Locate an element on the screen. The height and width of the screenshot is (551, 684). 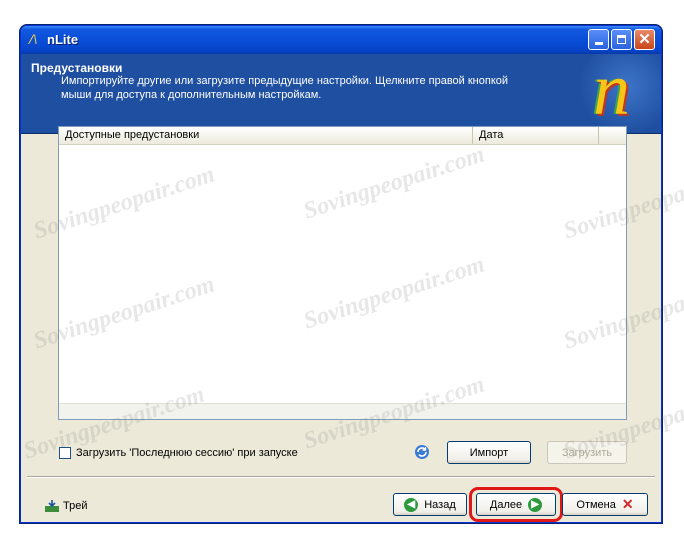
load-button-label: Загрузить is located at coordinates (587, 452).